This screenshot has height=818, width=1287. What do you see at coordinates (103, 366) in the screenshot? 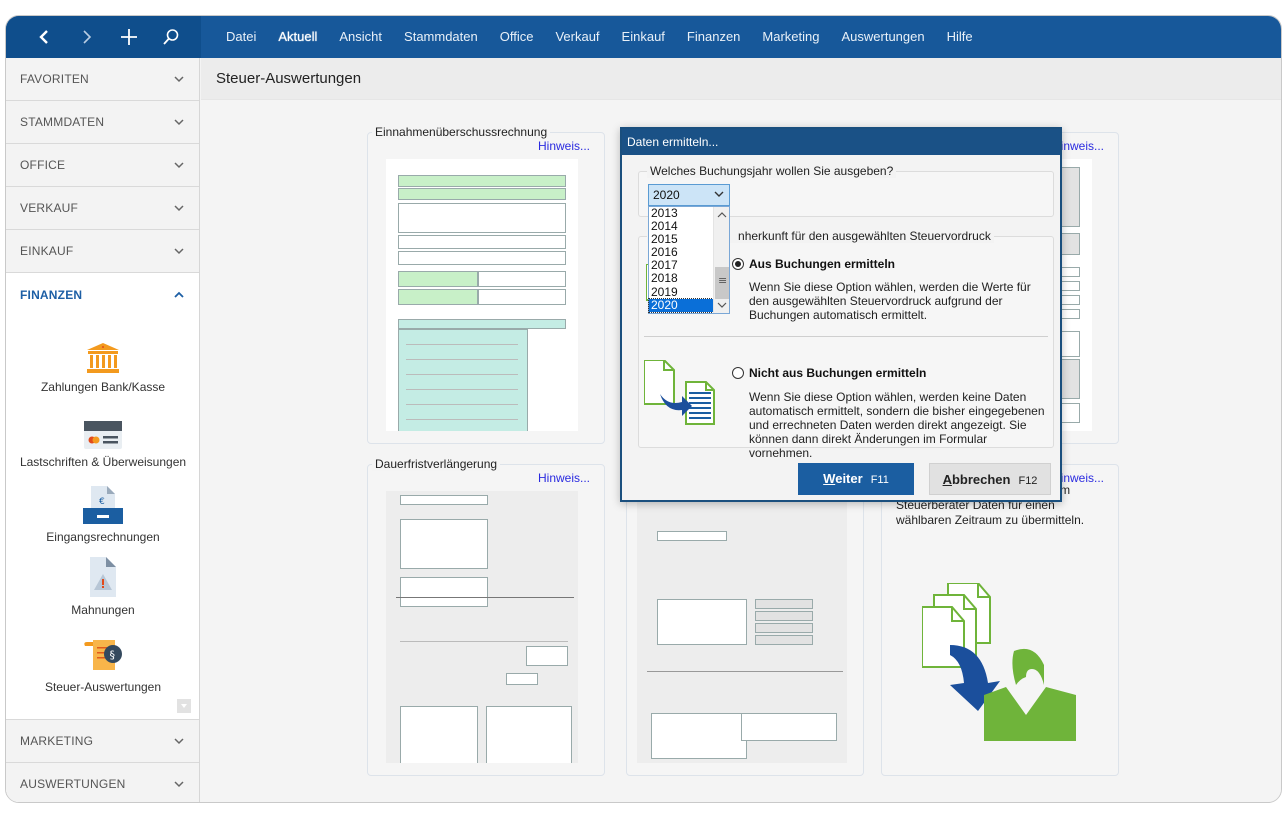
I see `sidebar-item-zahlungen: Zahlungen Bank/Kasse` at bounding box center [103, 366].